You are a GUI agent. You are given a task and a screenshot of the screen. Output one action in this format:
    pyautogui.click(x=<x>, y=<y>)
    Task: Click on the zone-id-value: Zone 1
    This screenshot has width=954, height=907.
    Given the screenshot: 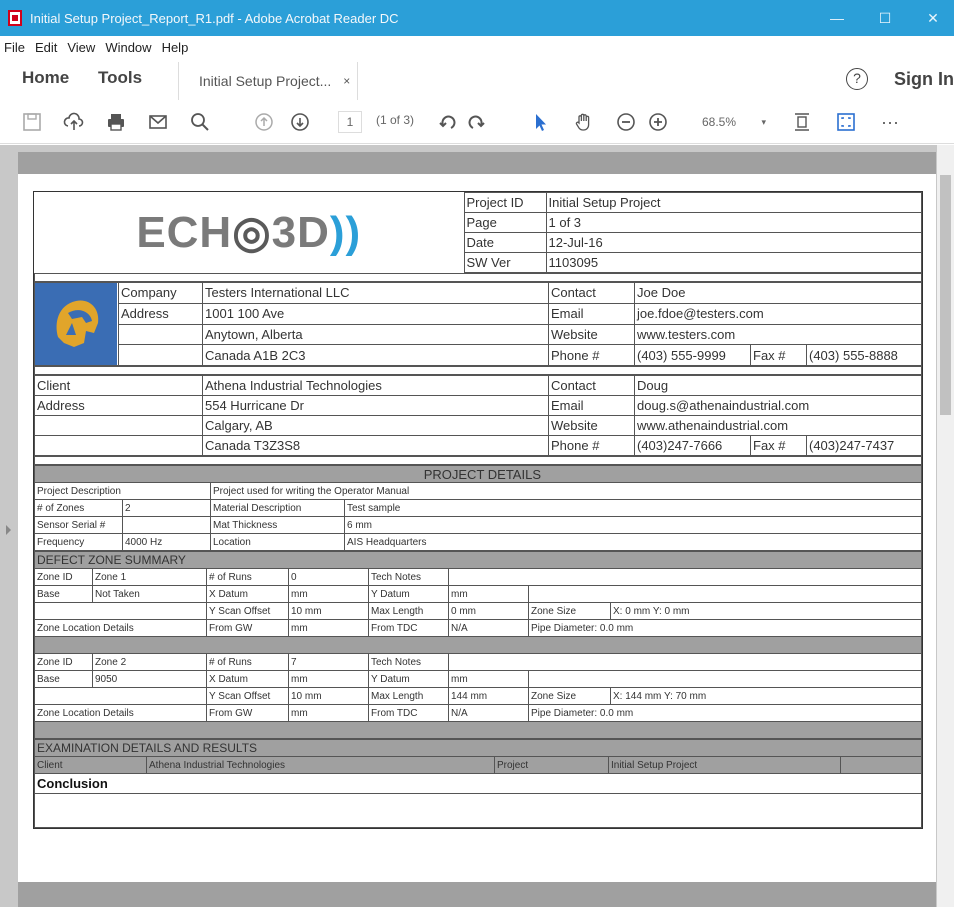 What is the action you would take?
    pyautogui.click(x=149, y=577)
    